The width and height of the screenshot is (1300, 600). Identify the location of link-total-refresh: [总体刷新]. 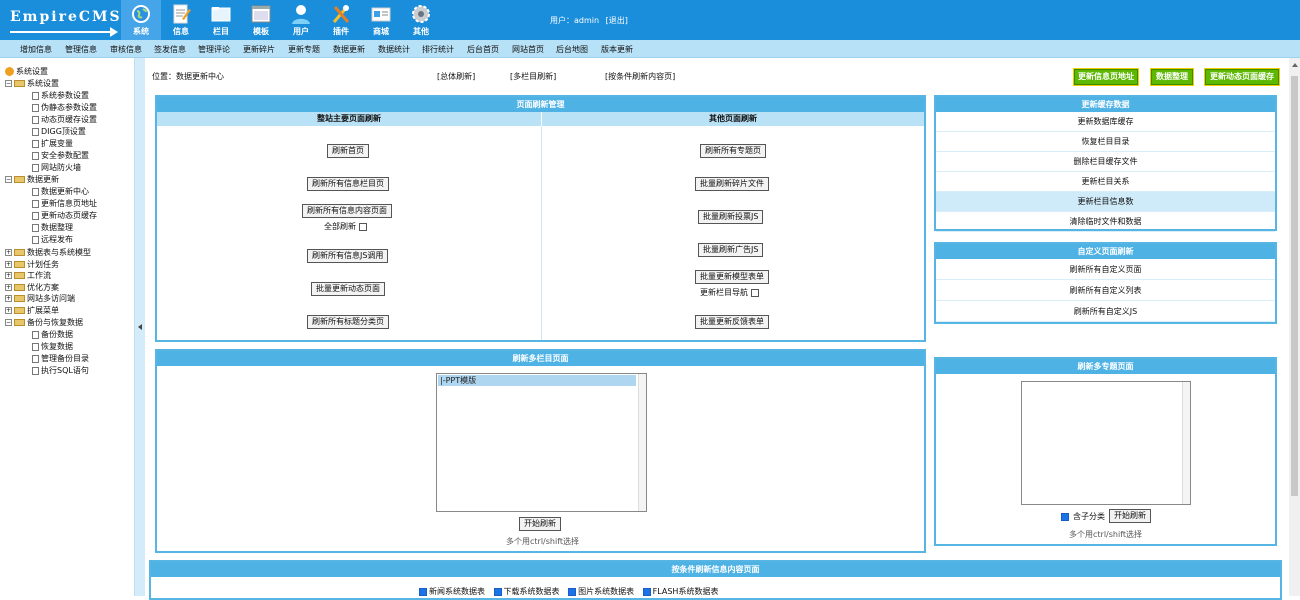
(456, 76).